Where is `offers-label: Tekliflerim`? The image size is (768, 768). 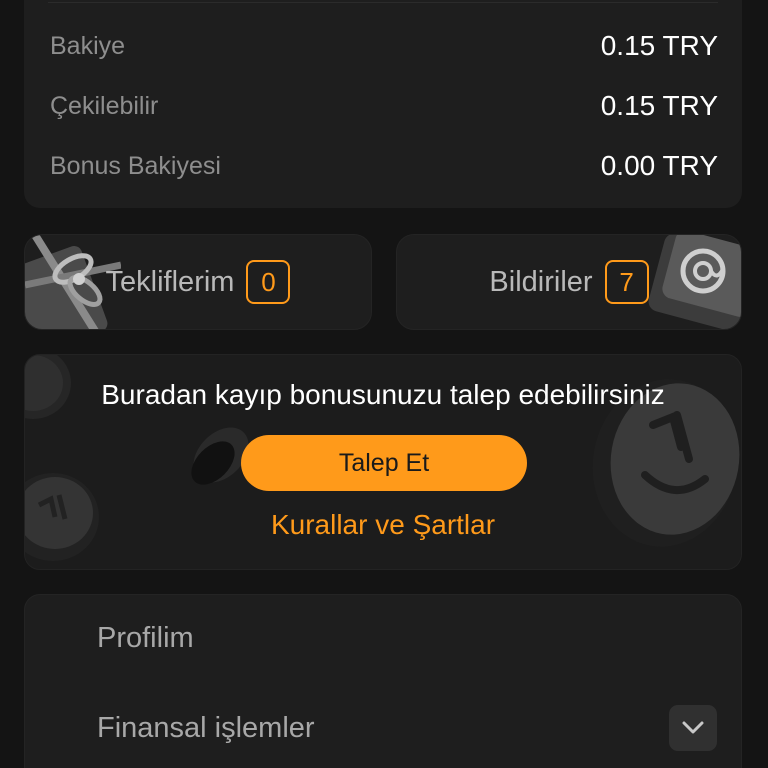 offers-label: Tekliflerim is located at coordinates (170, 281).